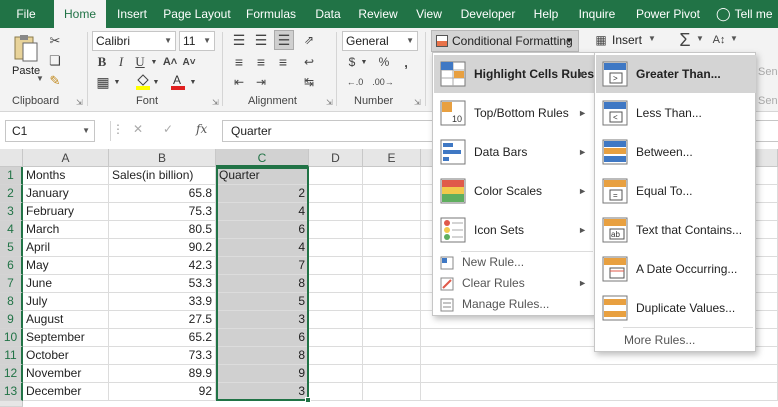 This screenshot has height=407, width=778. I want to click on row-header-8: 8, so click(11, 302).